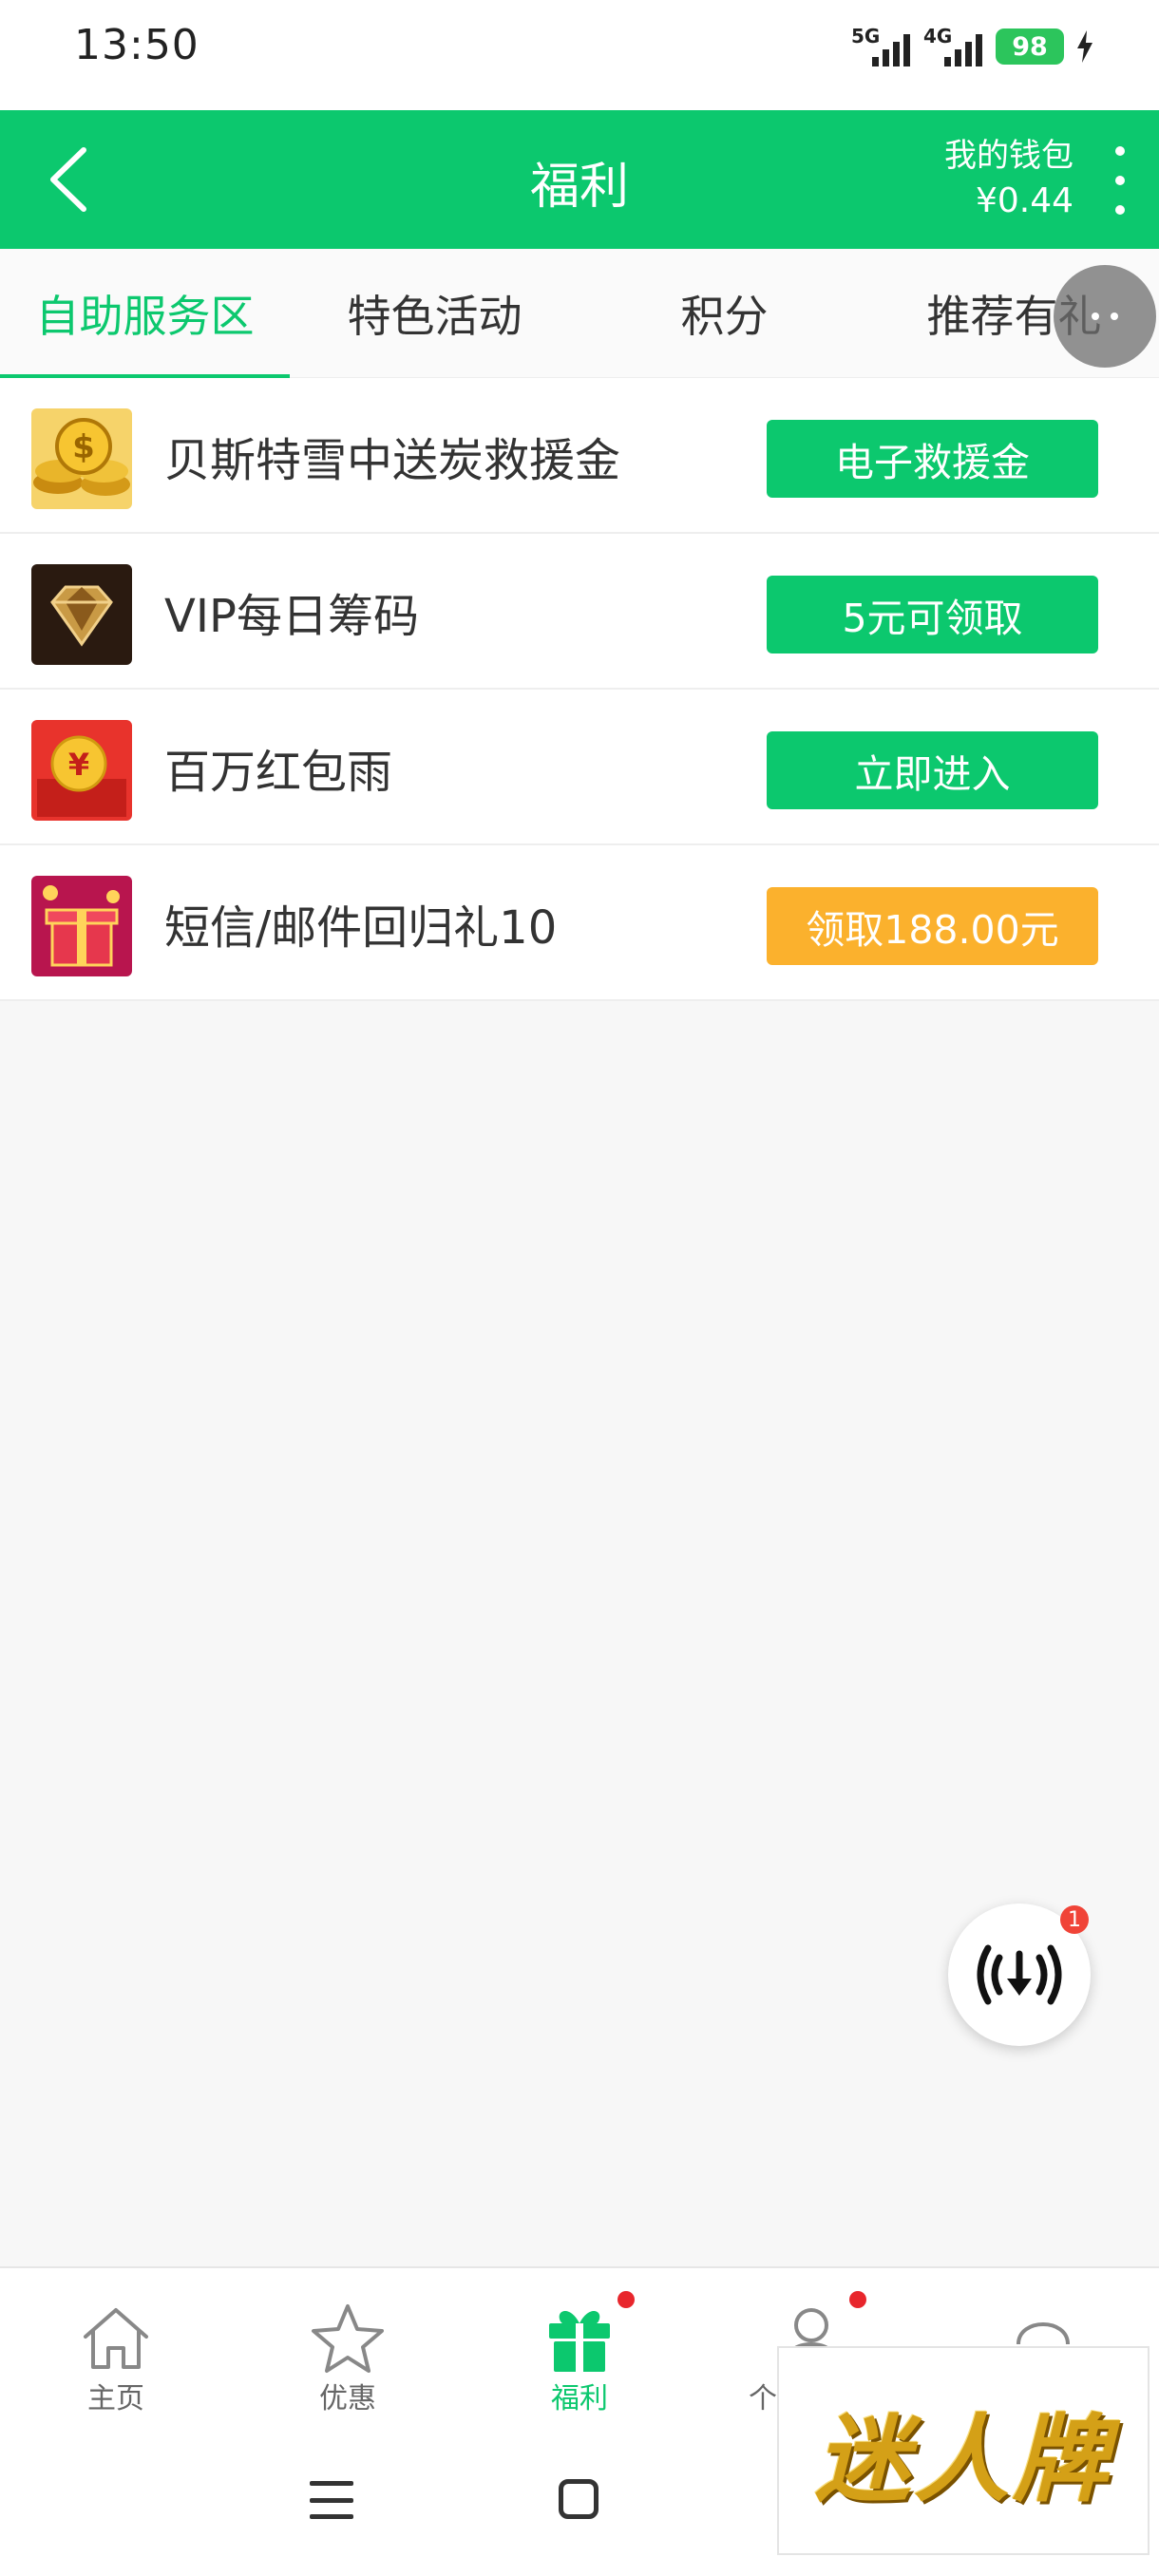 This screenshot has height=2576, width=1159. I want to click on list-item: ¥ 百万红包雨 立即进入, so click(579, 767).